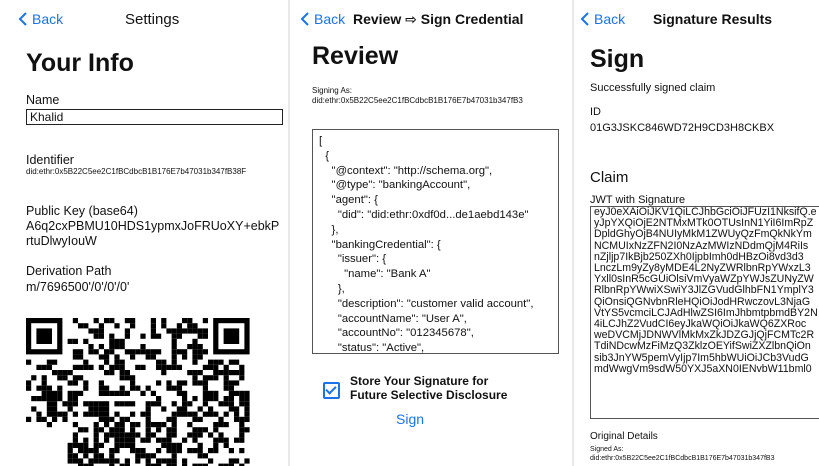  I want to click on navbar: Back Settings, so click(144, 20).